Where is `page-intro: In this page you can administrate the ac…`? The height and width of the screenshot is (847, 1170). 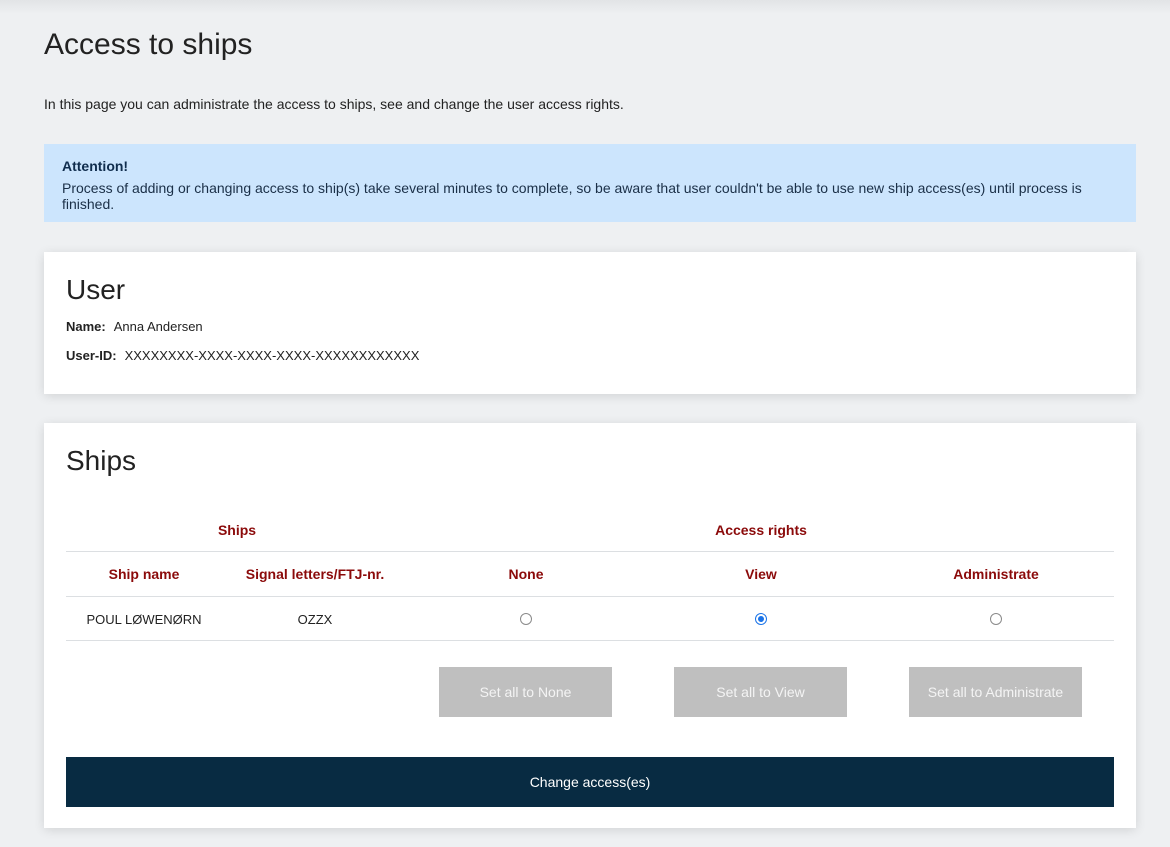 page-intro: In this page you can administrate the ac… is located at coordinates (334, 104).